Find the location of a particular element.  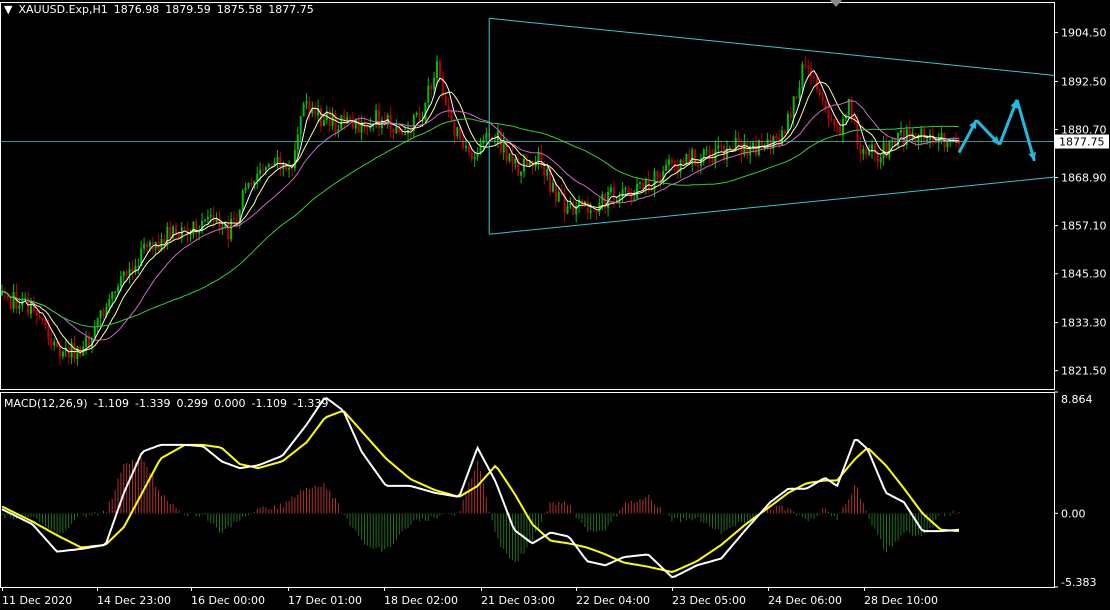

projection-segment is located at coordinates (1025, 130).